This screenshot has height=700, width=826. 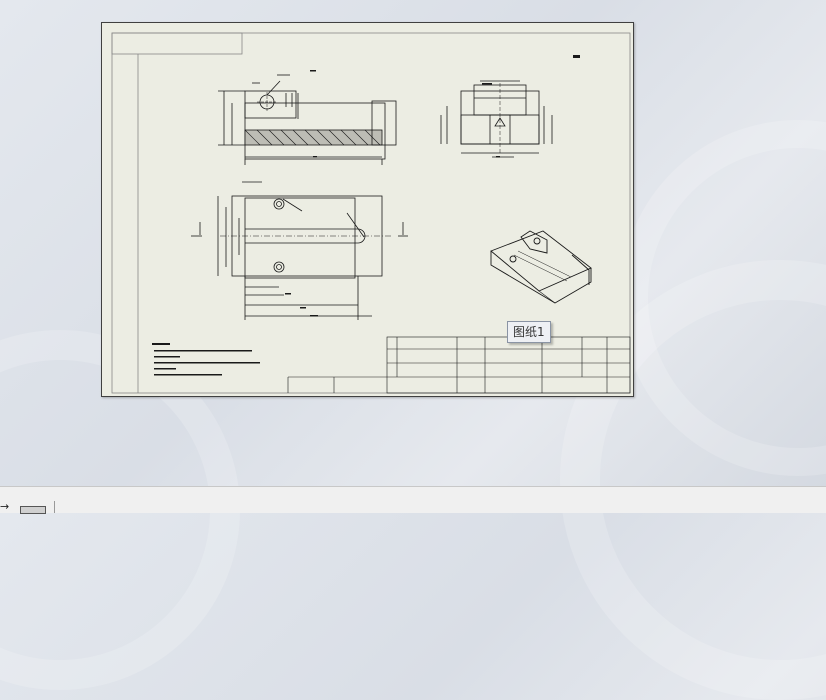 What do you see at coordinates (177, 43) in the screenshot?
I see `top-left-box` at bounding box center [177, 43].